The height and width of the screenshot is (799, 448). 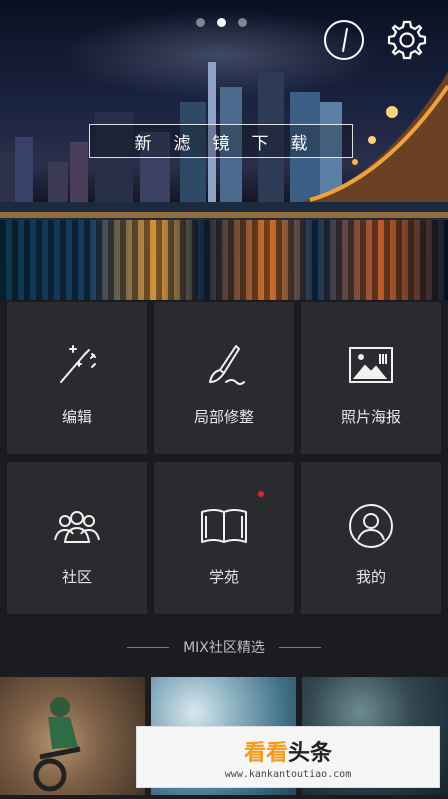 I want to click on thumbnail-motocross, so click(x=72, y=736).